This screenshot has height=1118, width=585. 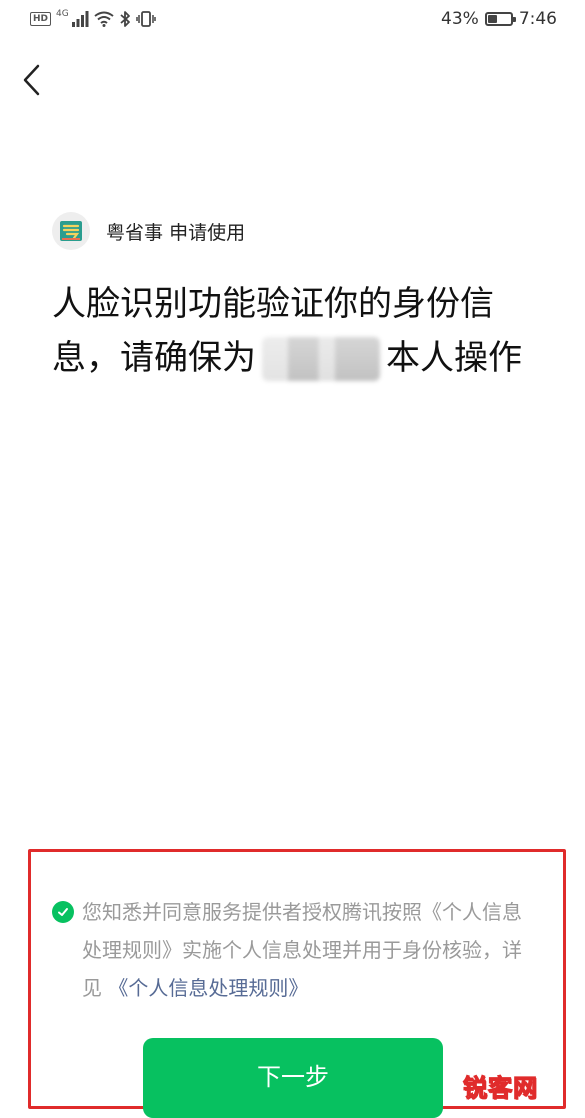 I want to click on clock: 7:46, so click(x=537, y=19).